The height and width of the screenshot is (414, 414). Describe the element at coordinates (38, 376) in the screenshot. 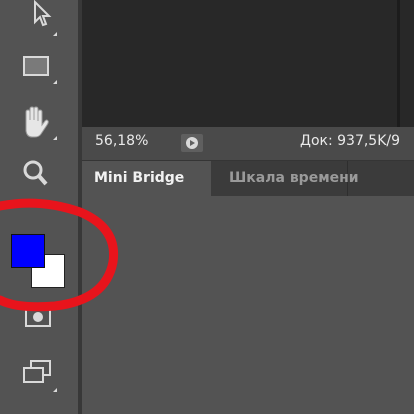

I see `screen-mode-icon` at that location.